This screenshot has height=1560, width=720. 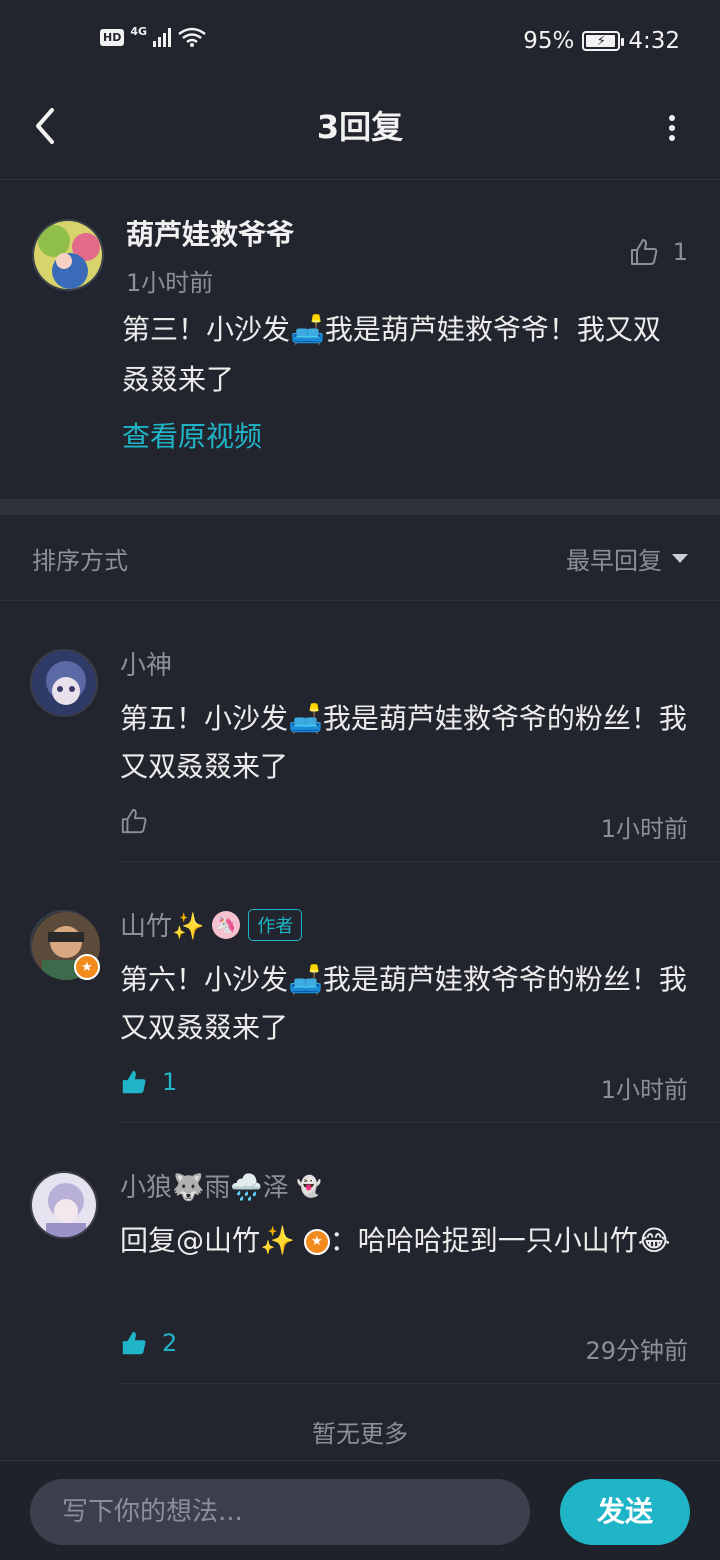 What do you see at coordinates (134, 821) in the screenshot?
I see `thumbs-up-outline-icon` at bounding box center [134, 821].